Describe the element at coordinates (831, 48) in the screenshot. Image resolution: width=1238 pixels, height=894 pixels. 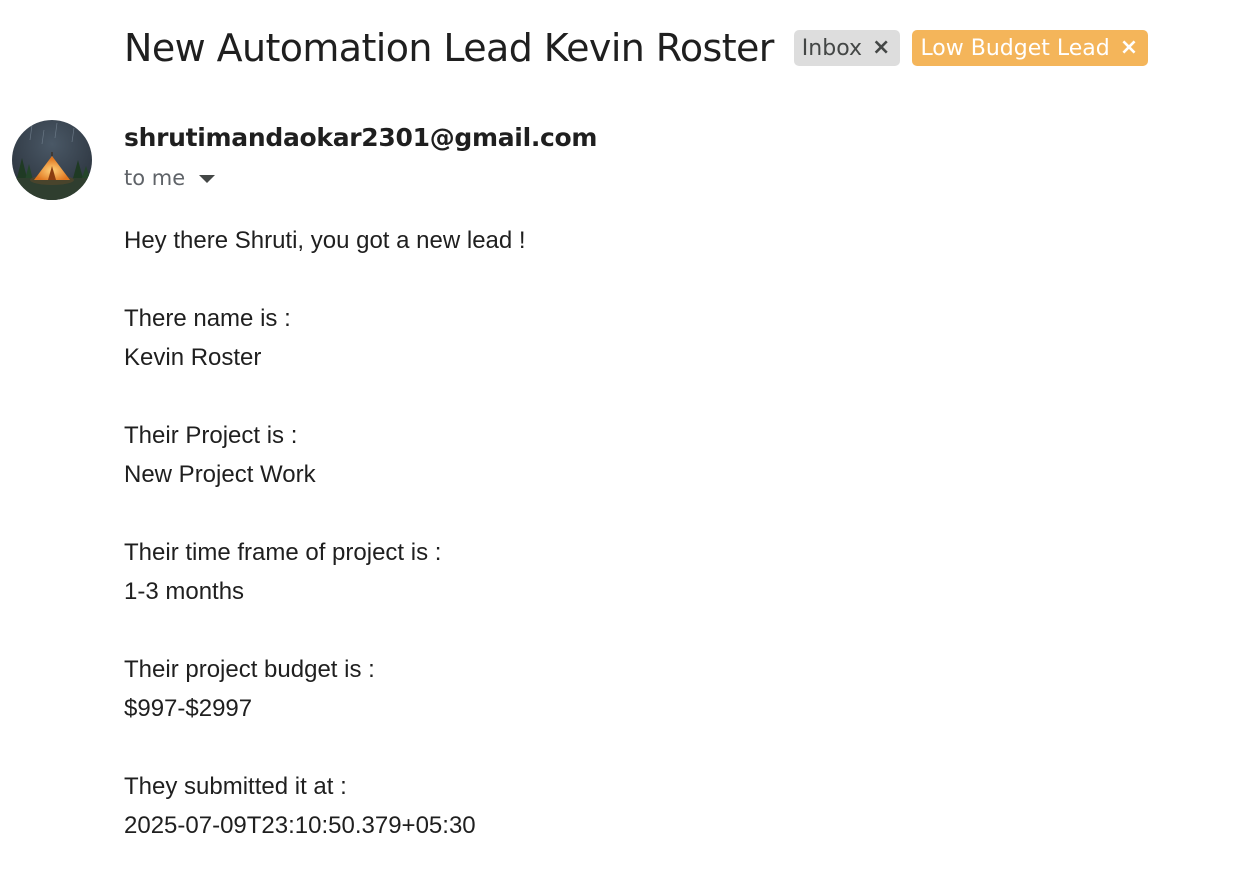
I see `label-chip-inbox-text: Inbox` at that location.